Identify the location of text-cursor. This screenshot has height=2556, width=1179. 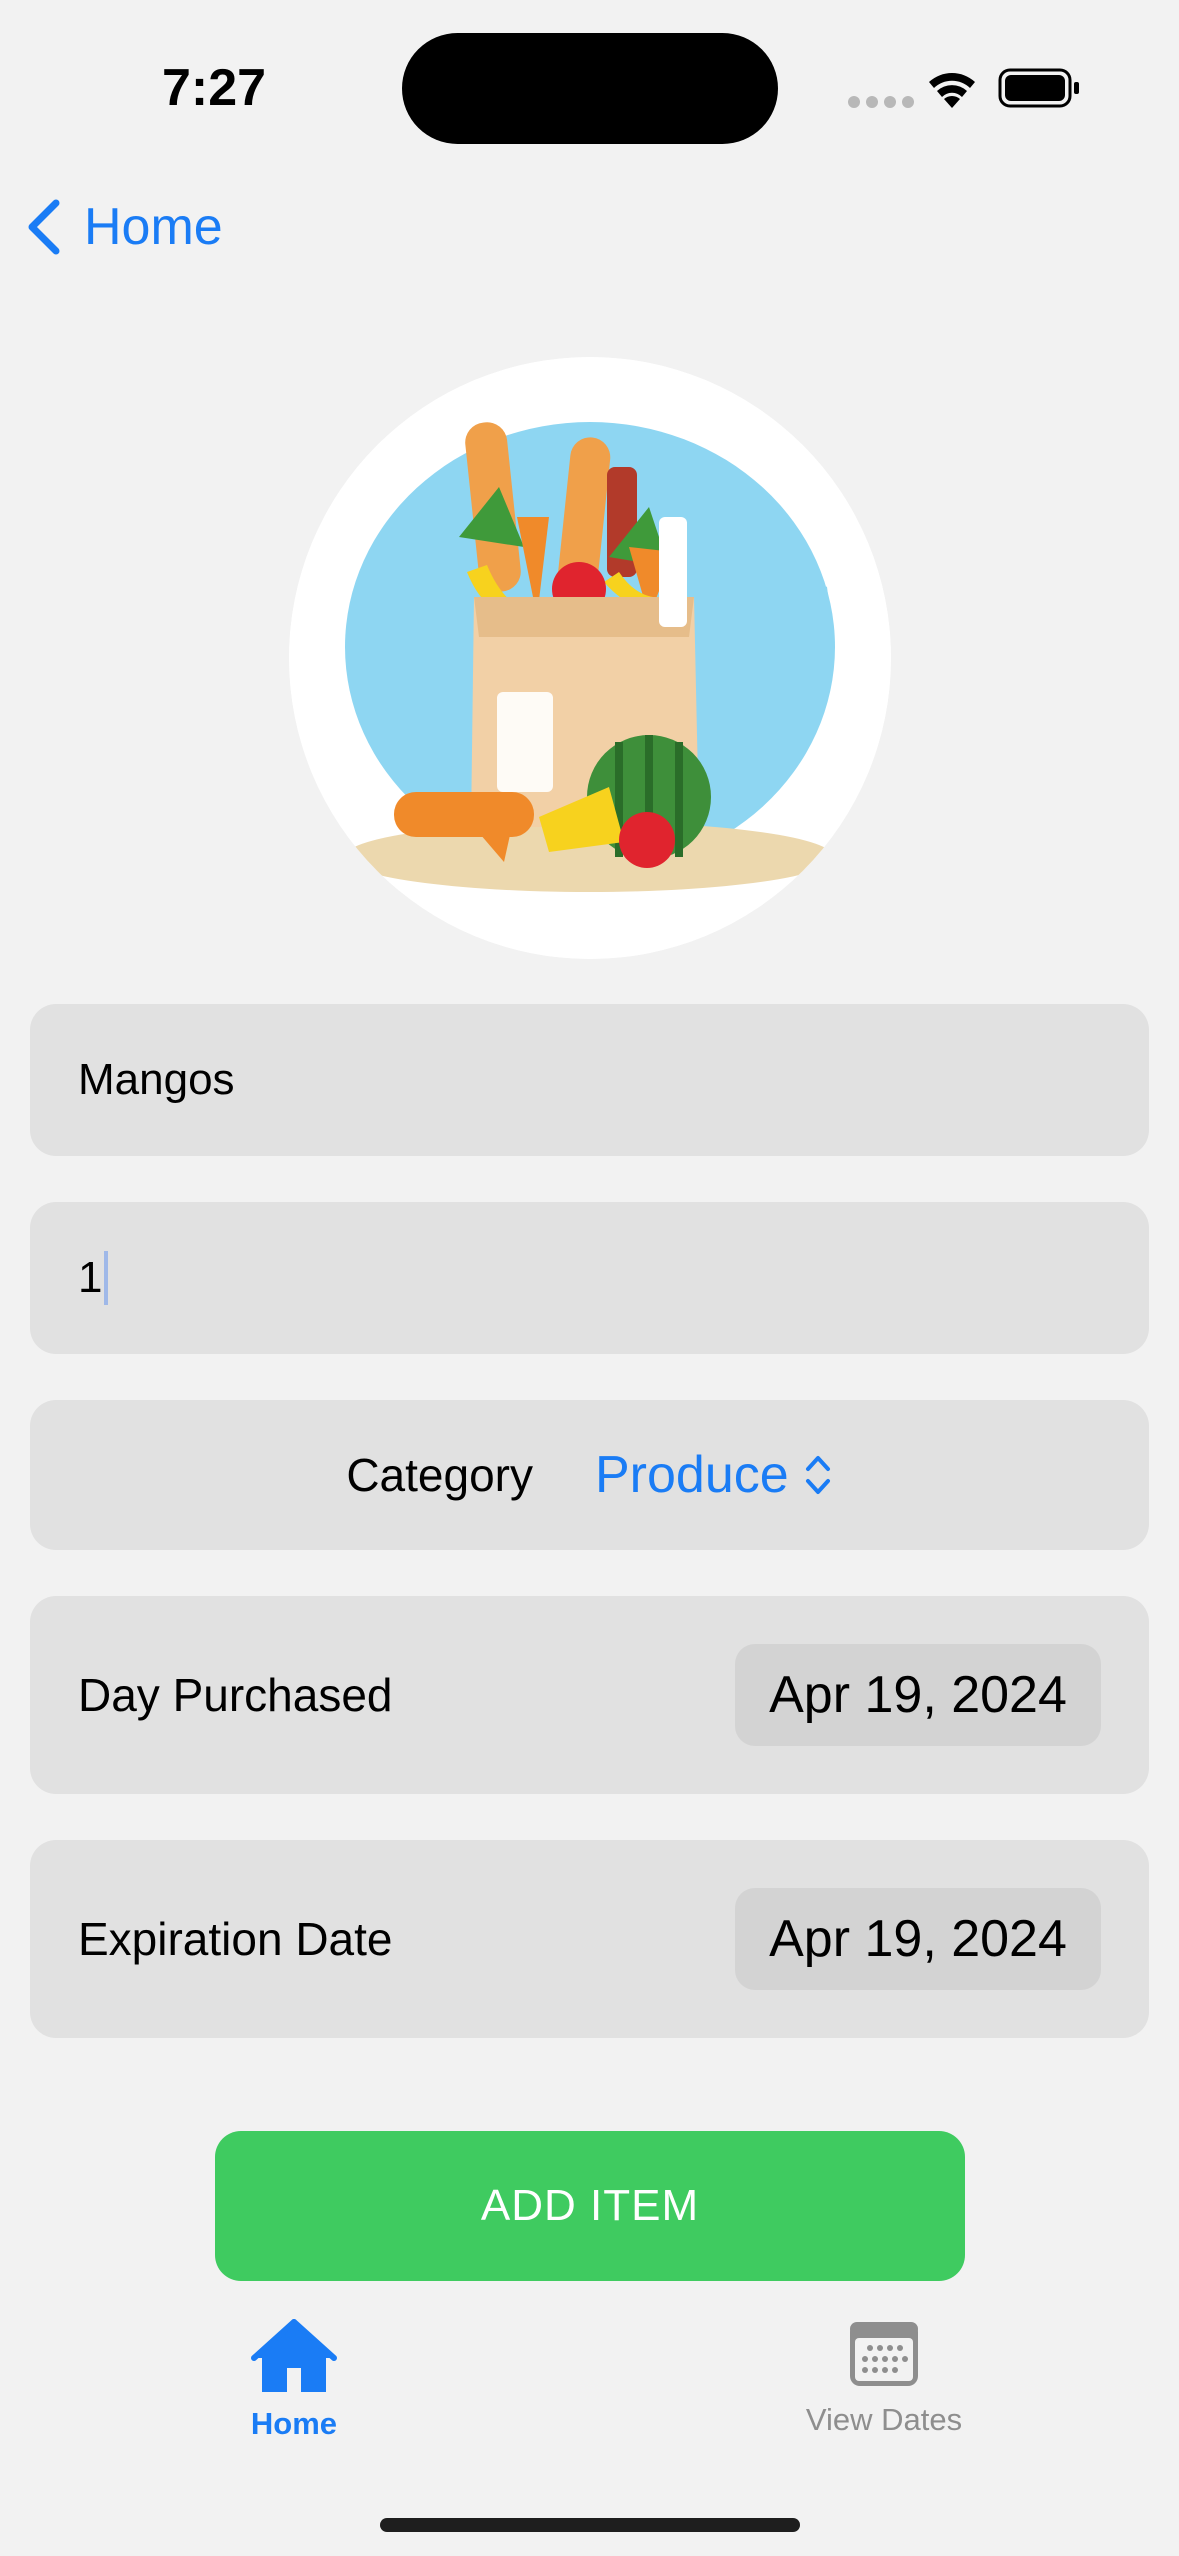
(106, 1278).